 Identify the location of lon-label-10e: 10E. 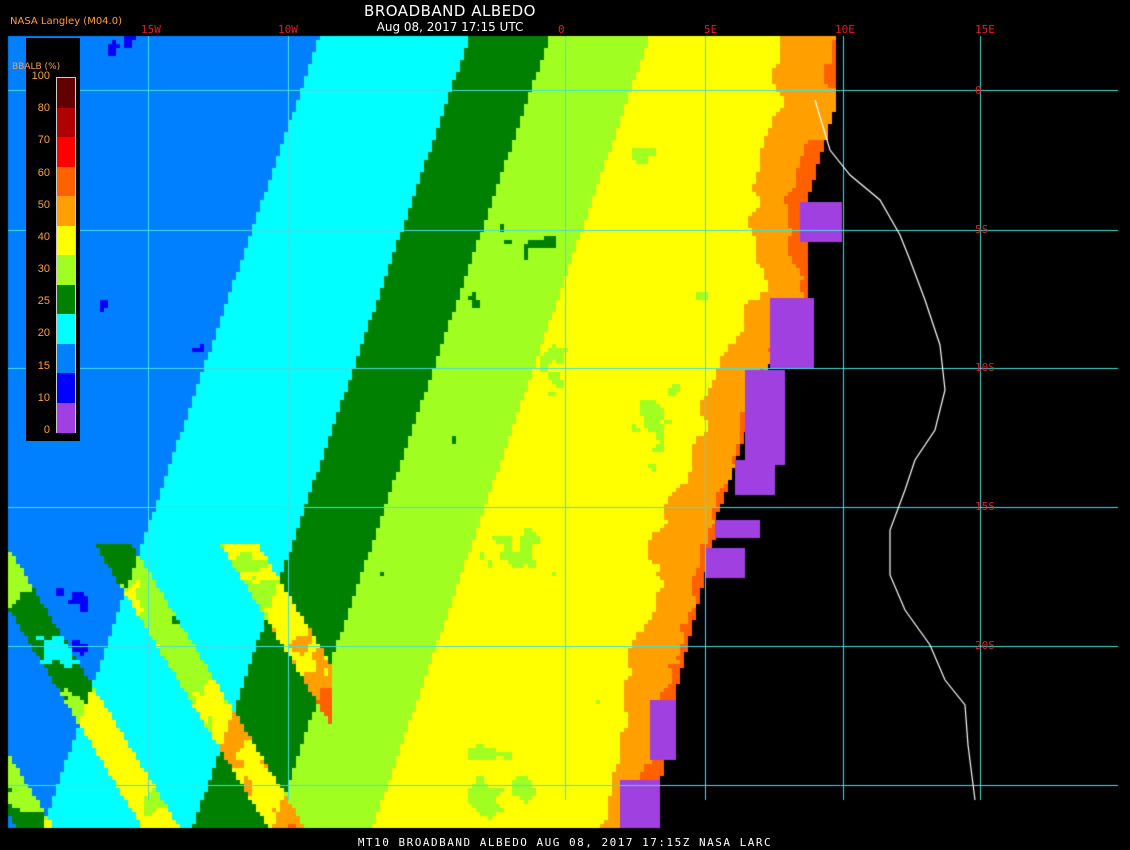
(845, 29).